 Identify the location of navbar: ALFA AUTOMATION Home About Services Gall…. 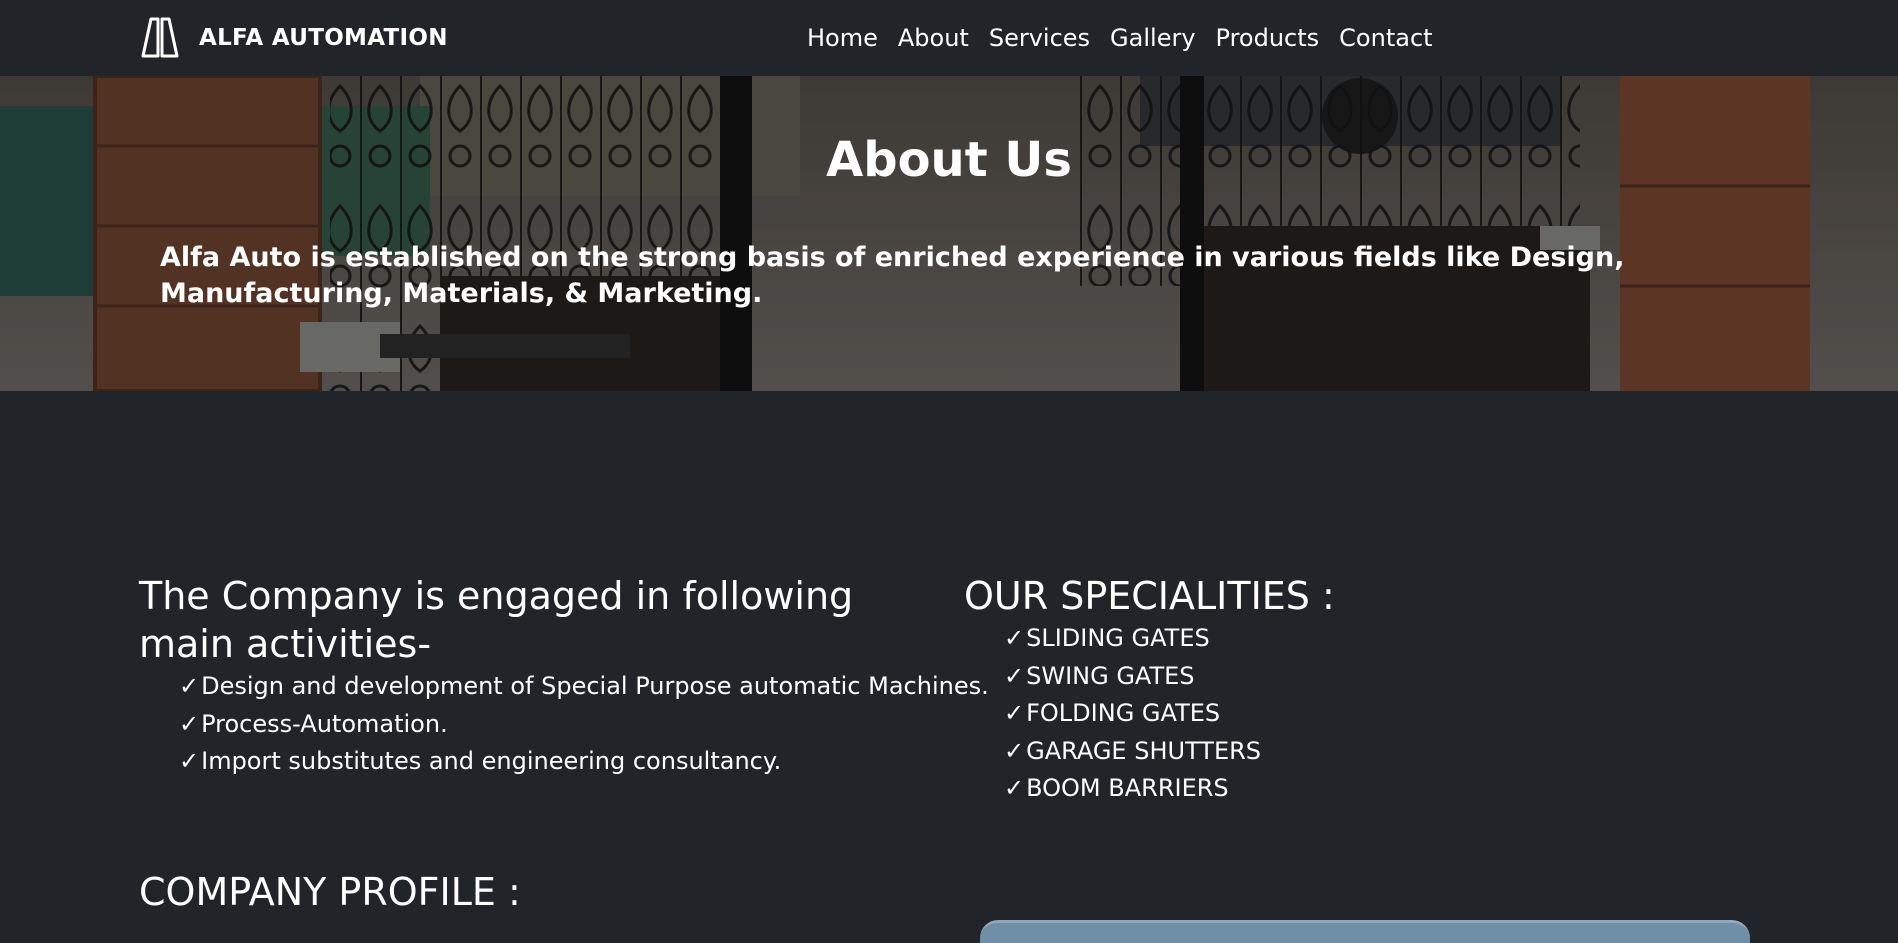
(949, 38).